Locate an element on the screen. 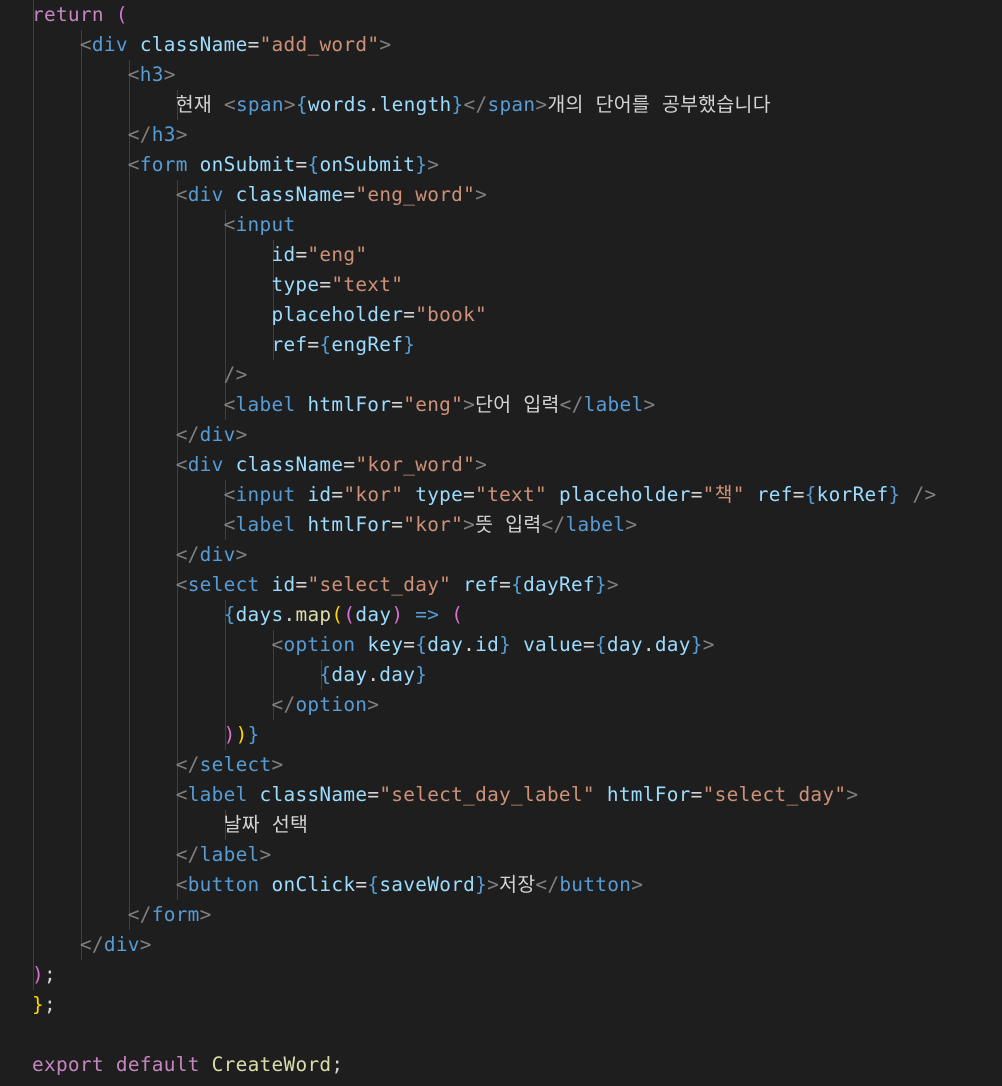 The width and height of the screenshot is (1002, 1086). code-line: <div className="kor_word"> is located at coordinates (259, 465).